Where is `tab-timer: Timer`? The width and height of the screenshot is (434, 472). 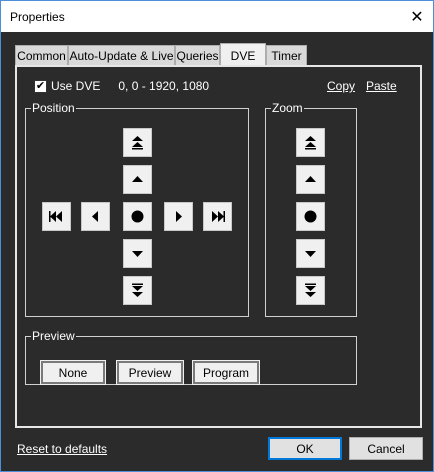 tab-timer: Timer is located at coordinates (286, 55).